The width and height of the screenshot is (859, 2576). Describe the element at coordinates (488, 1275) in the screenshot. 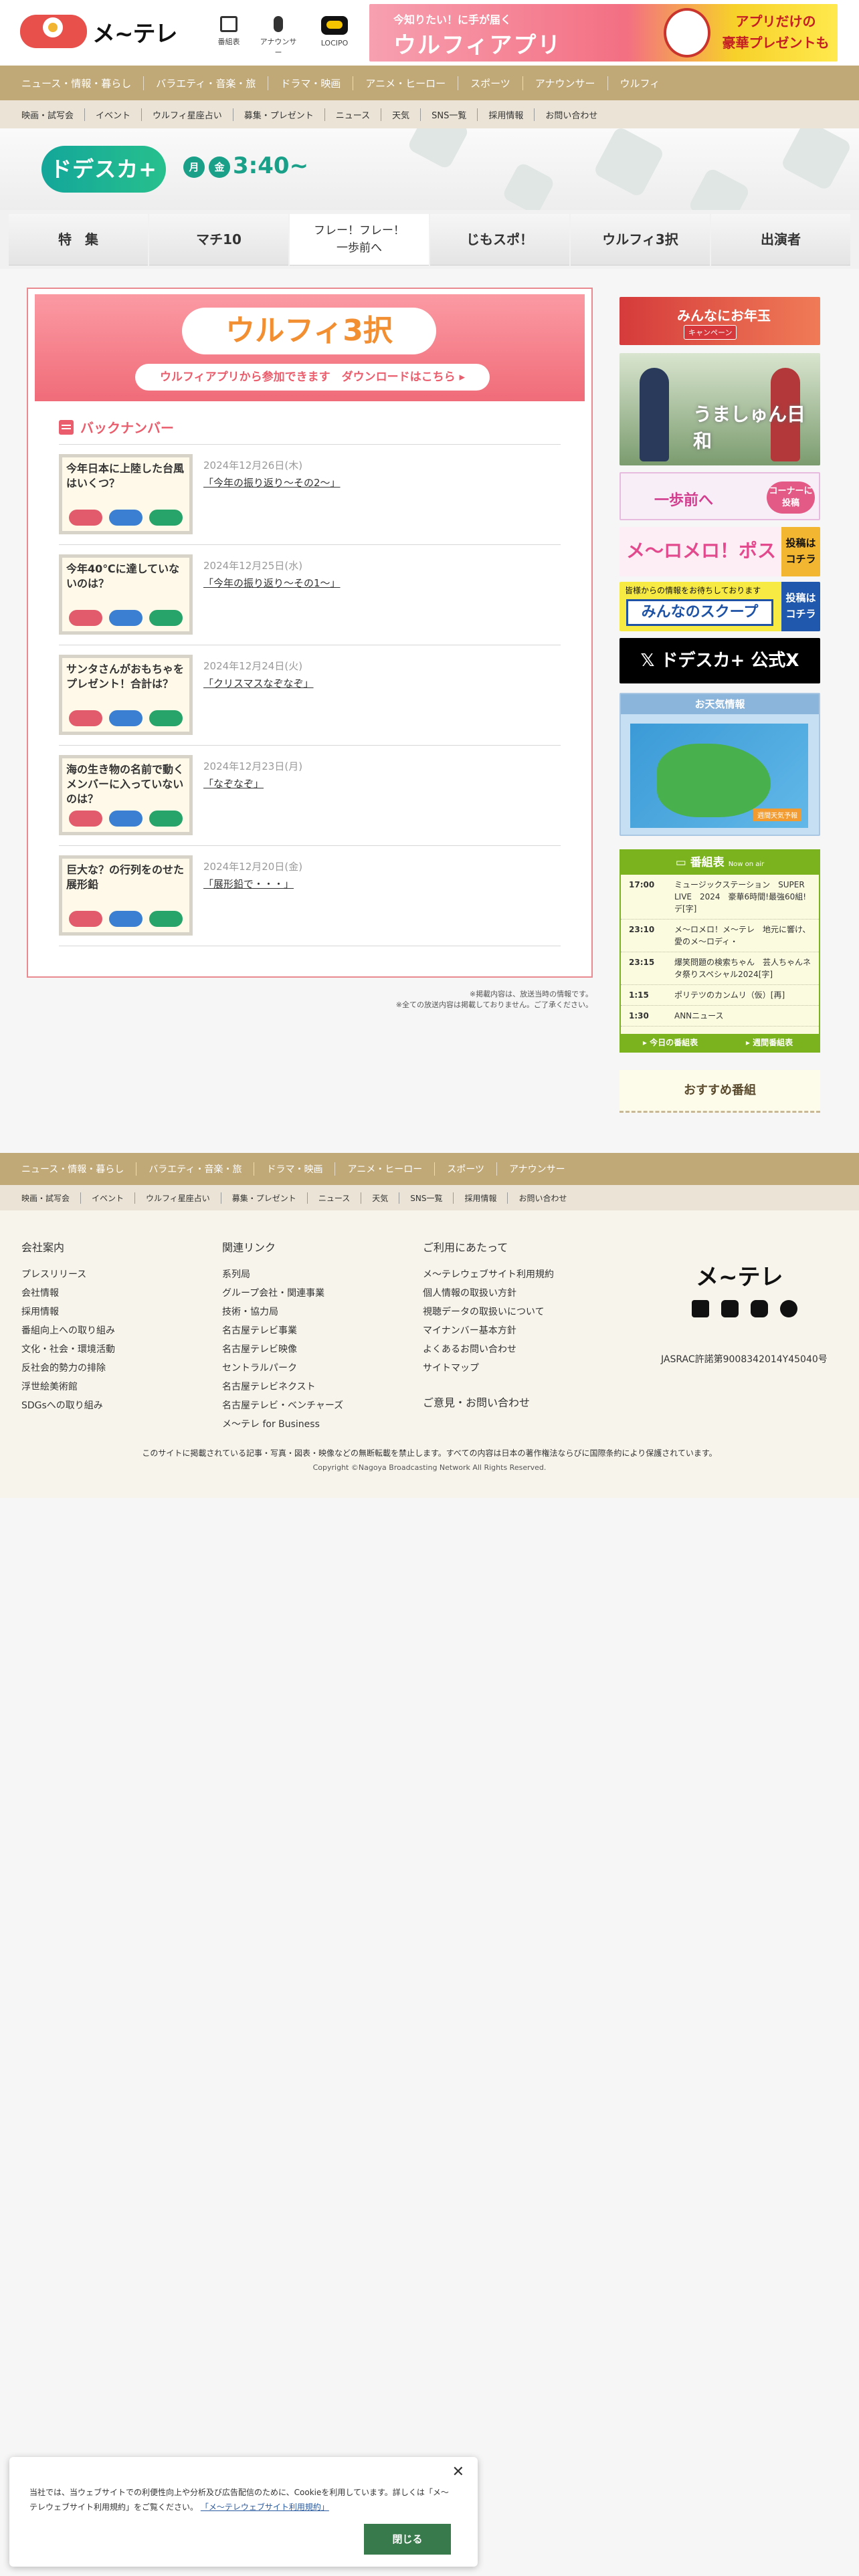

I see `footer-link: メ〜テレウェブサイト利用規約` at that location.